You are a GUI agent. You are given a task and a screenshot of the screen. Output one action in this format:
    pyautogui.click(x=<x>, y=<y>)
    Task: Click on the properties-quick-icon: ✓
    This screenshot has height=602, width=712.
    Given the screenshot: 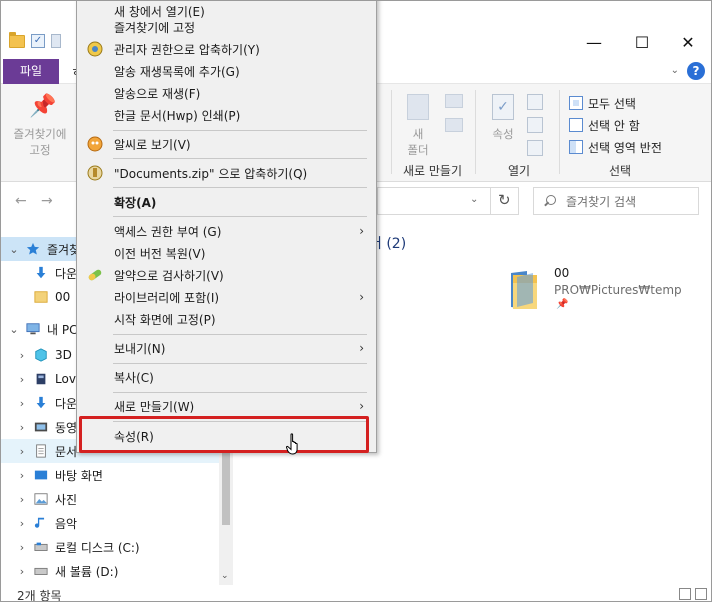 What is the action you would take?
    pyautogui.click(x=38, y=41)
    